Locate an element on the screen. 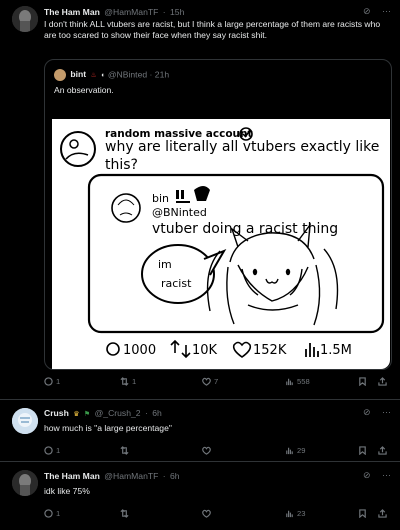 This screenshot has height=530, width=400. tweet-header: The Ham Man @HamManTF · 6h is located at coordinates (112, 476).